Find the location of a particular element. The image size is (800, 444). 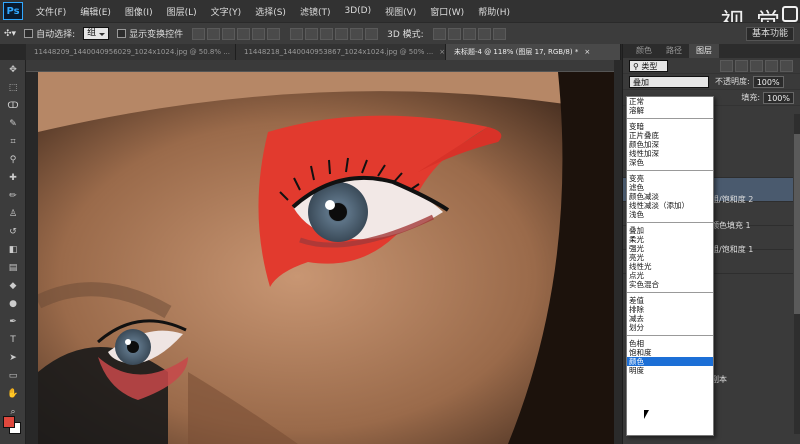

canvas-scrollbar is located at coordinates (618, 252).